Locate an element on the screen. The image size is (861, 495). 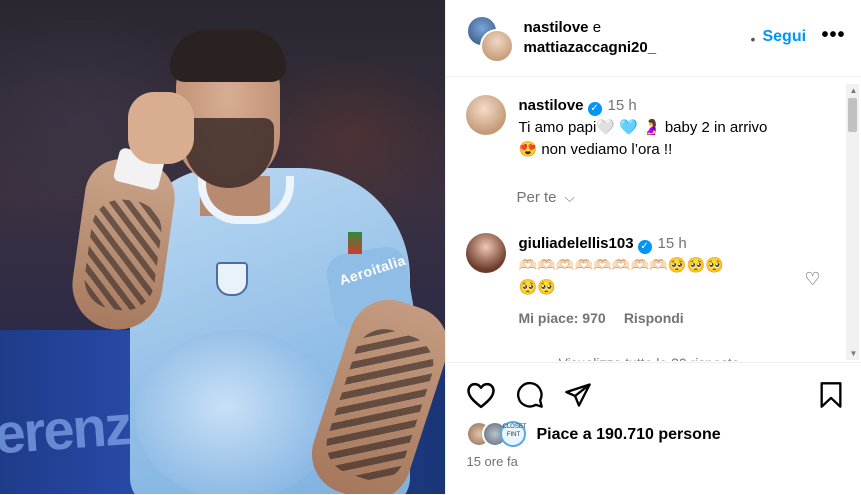
sponsor-crest is located at coordinates (355, 243).